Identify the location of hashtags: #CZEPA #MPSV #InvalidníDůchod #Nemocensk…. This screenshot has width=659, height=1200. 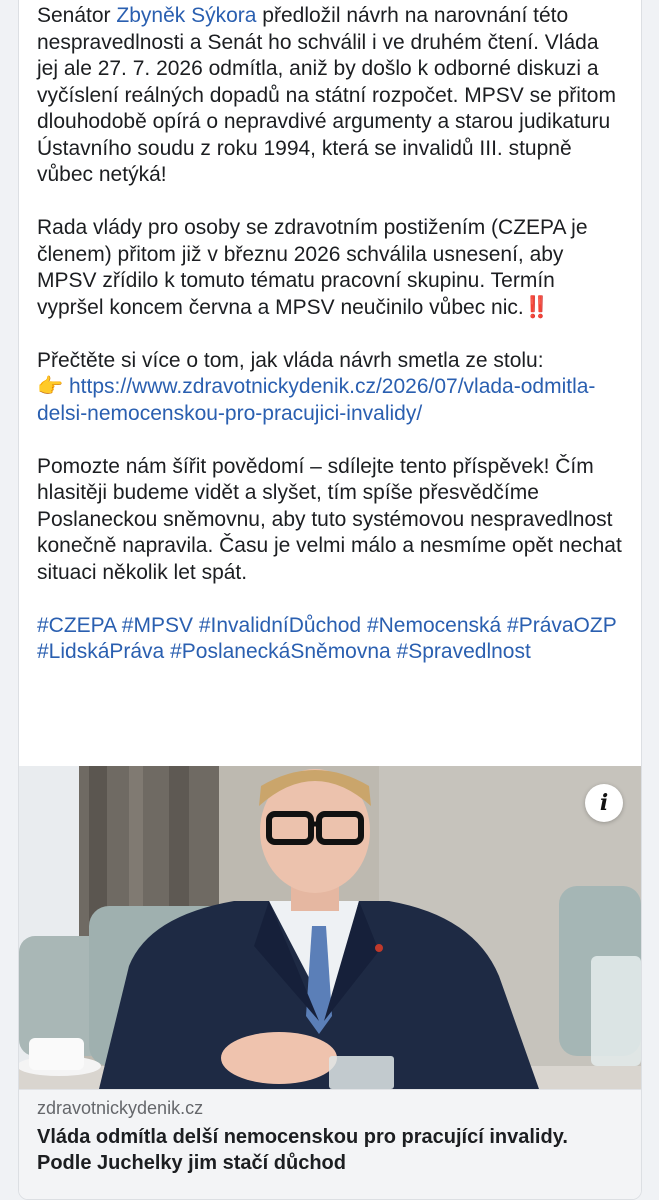
(330, 639).